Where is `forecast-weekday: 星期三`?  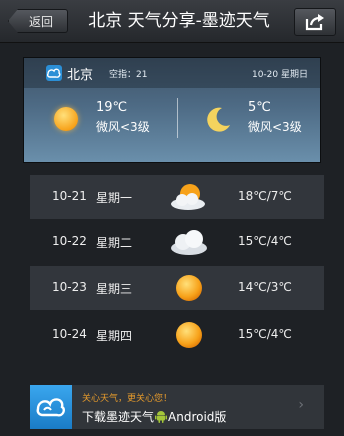 forecast-weekday: 星期三 is located at coordinates (114, 289).